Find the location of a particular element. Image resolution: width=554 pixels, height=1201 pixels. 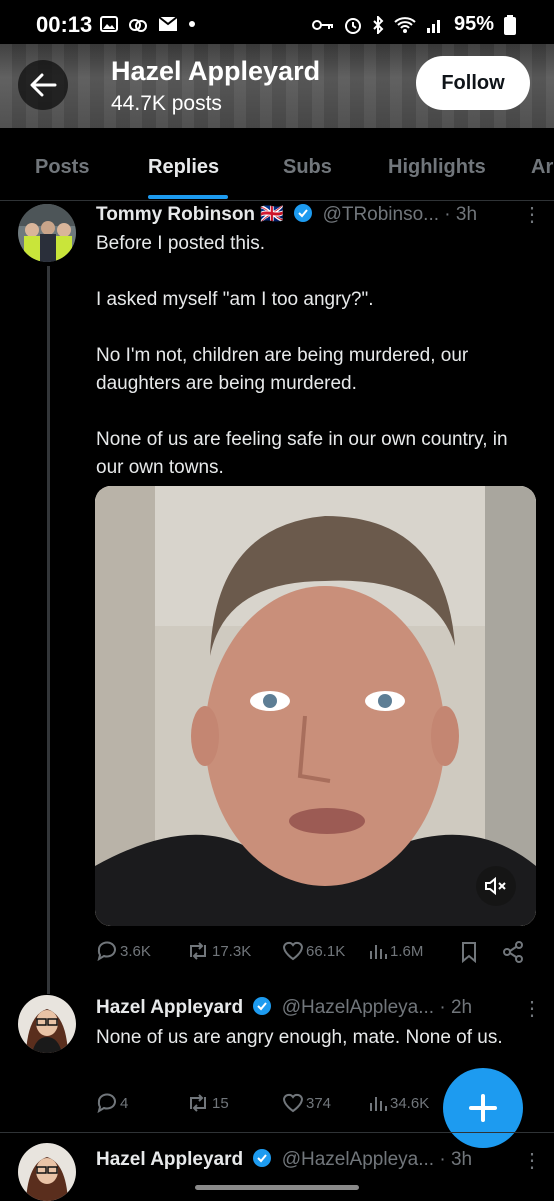

back-arrow-icon is located at coordinates (43, 85).